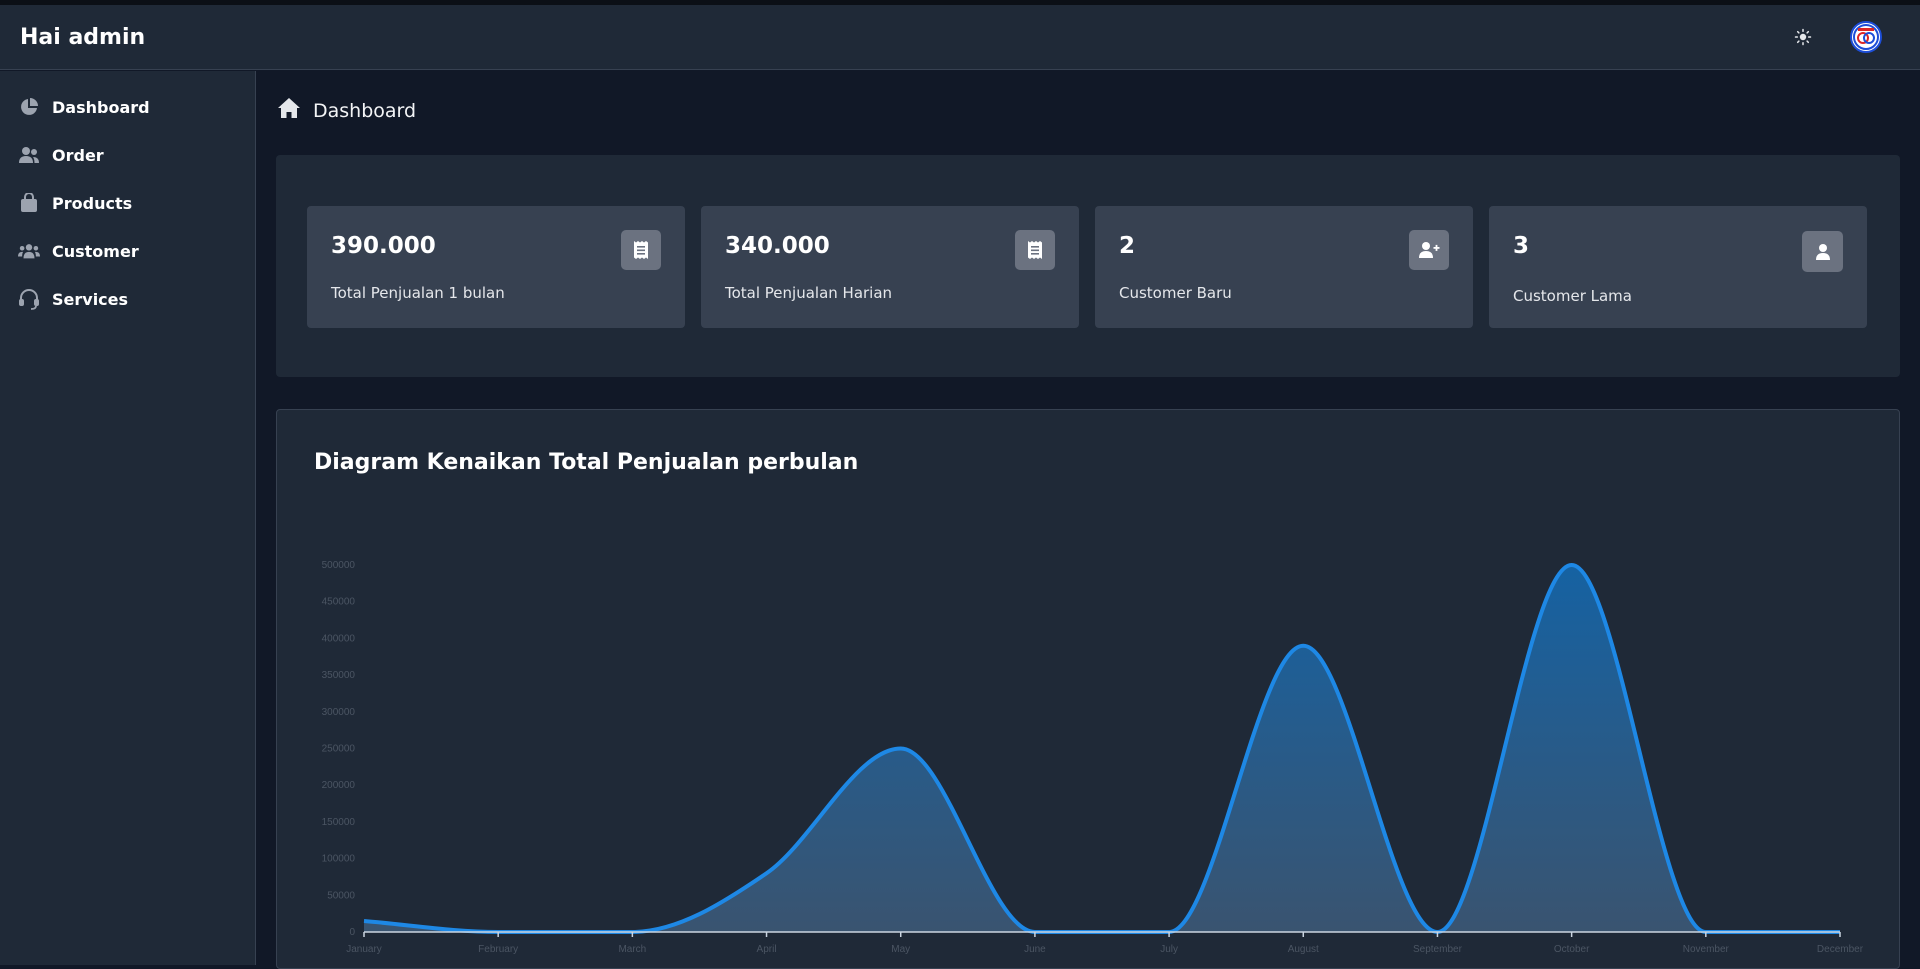 The width and height of the screenshot is (1920, 969). What do you see at coordinates (29, 203) in the screenshot?
I see `shopping-bag-icon` at bounding box center [29, 203].